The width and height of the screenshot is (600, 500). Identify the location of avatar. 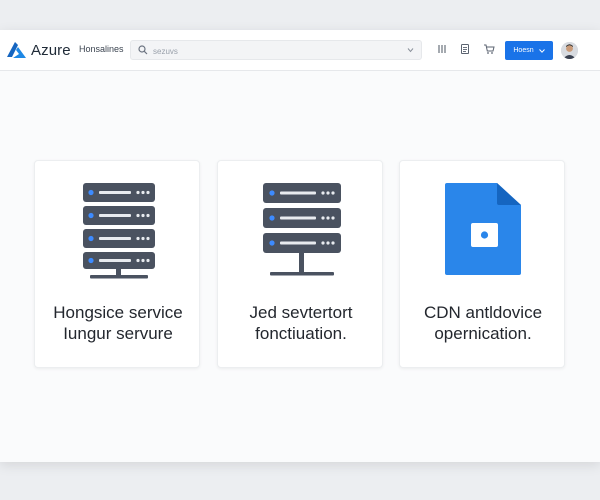
(569, 50).